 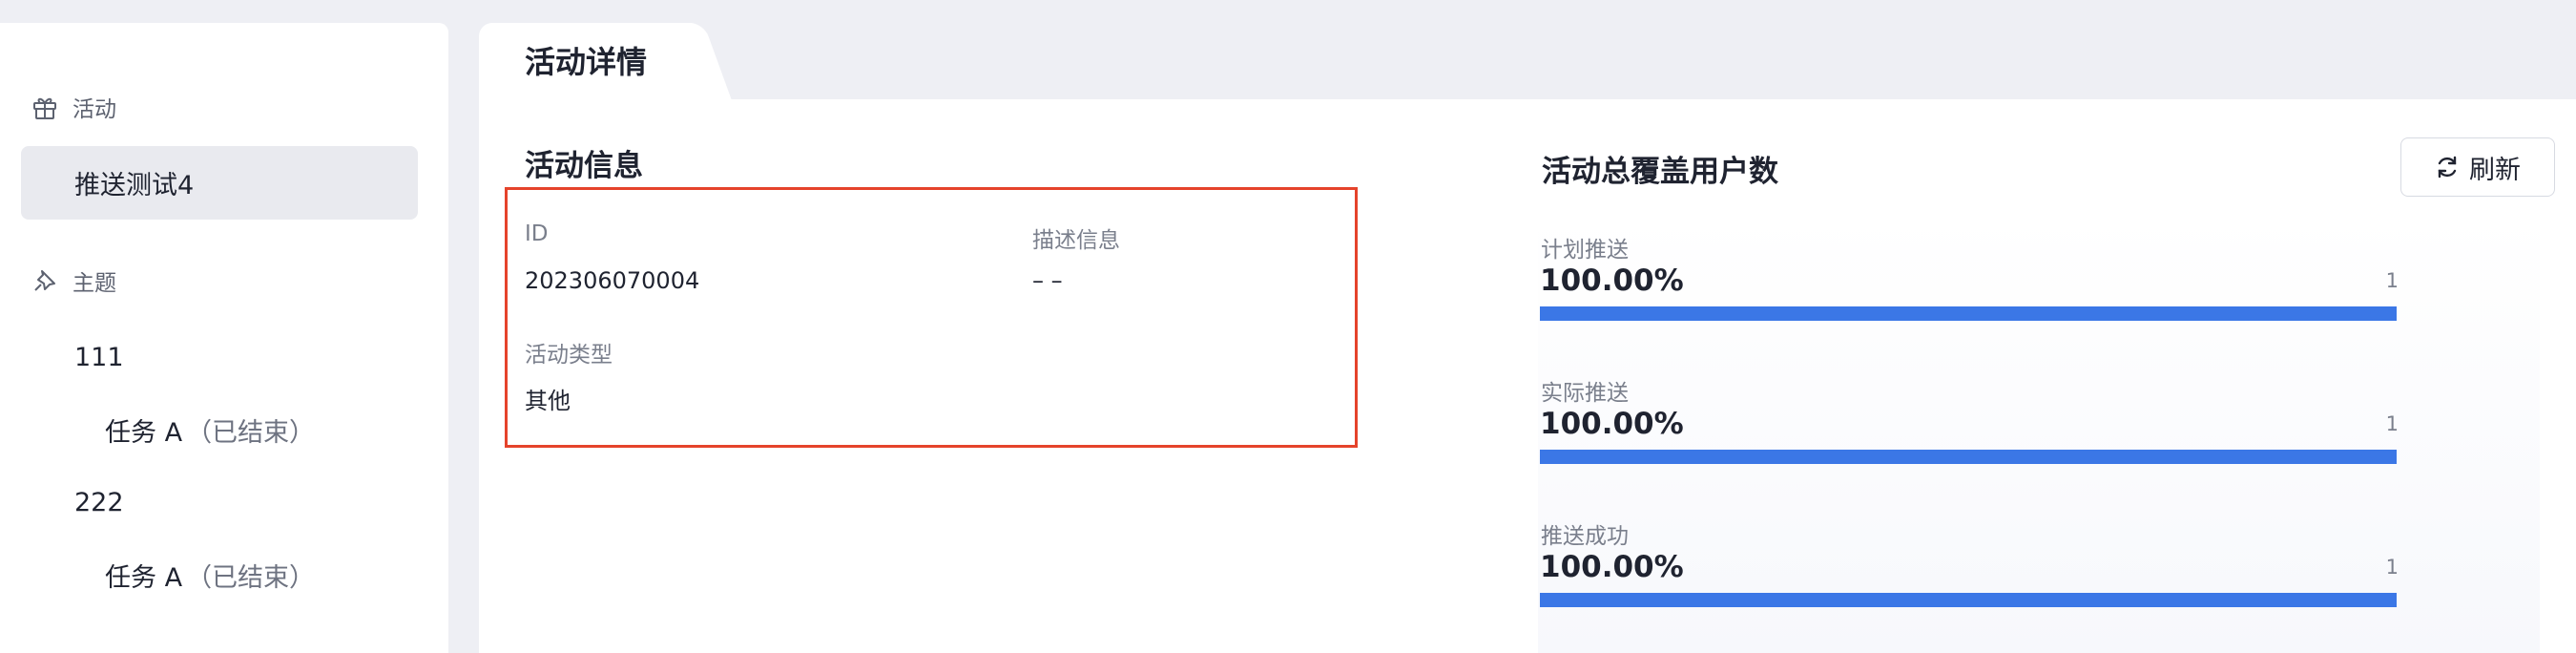 I want to click on metric-count-success: 1, so click(x=2392, y=567).